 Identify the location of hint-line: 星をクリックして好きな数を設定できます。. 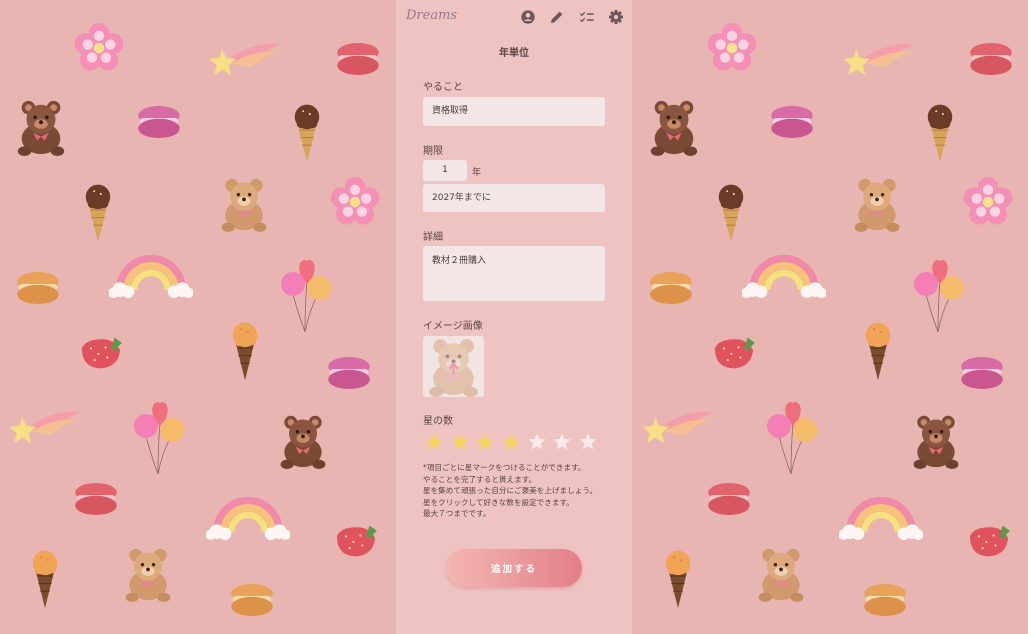
(498, 502).